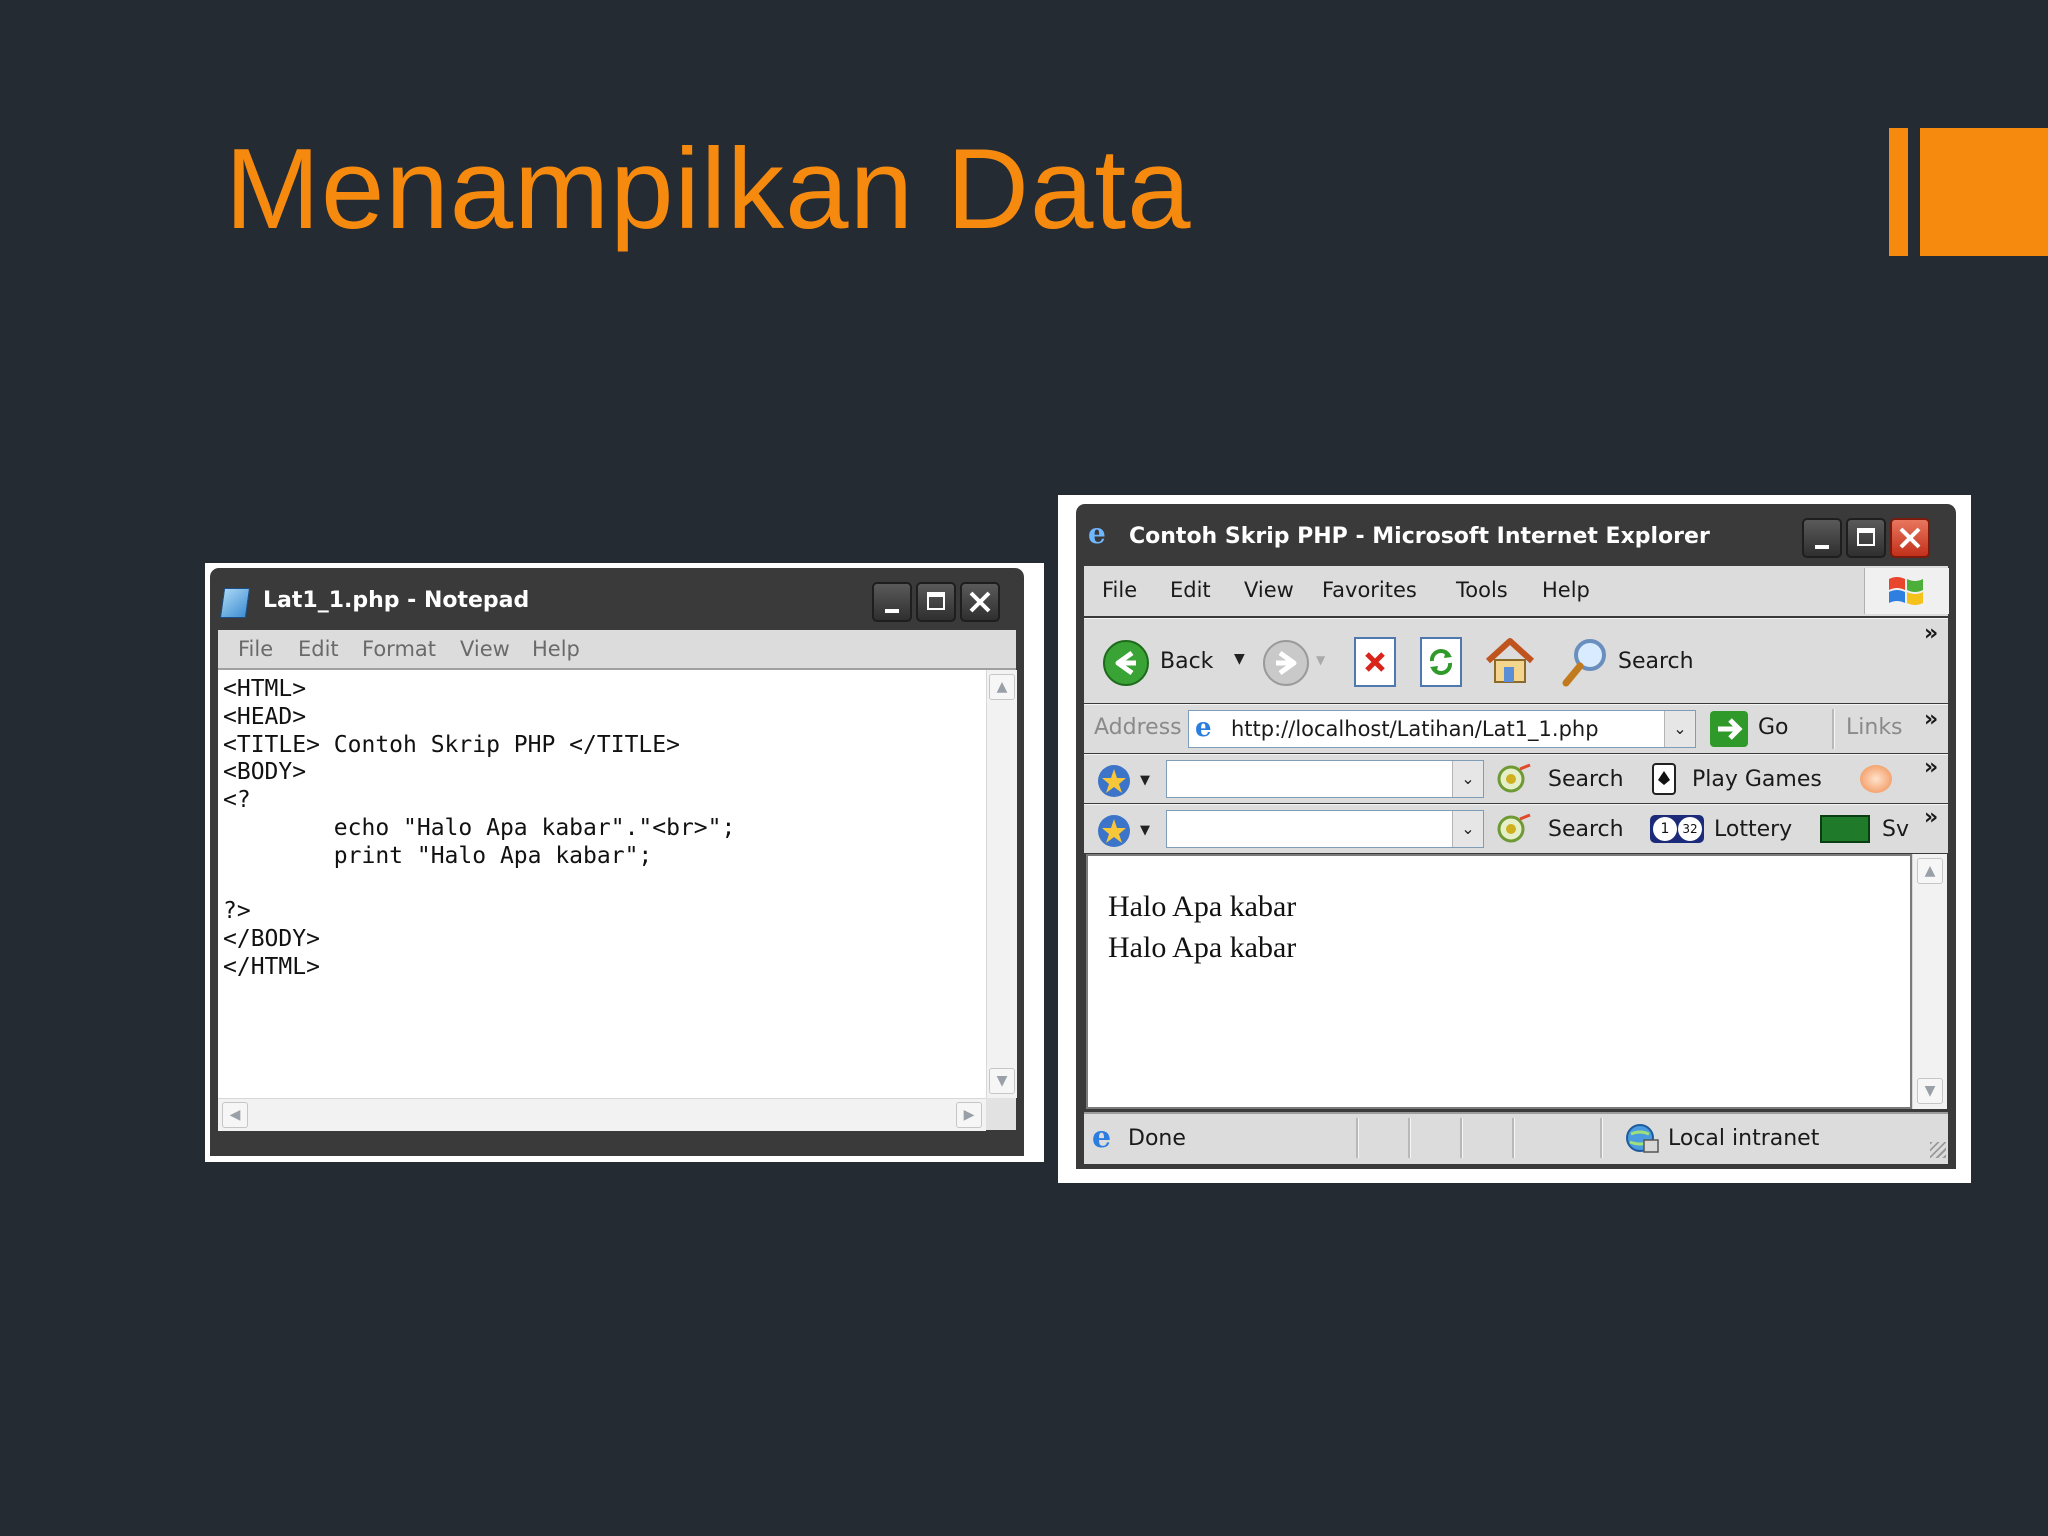 This screenshot has width=2048, height=1536. I want to click on star-dropdown-icon: ▼, so click(1145, 830).